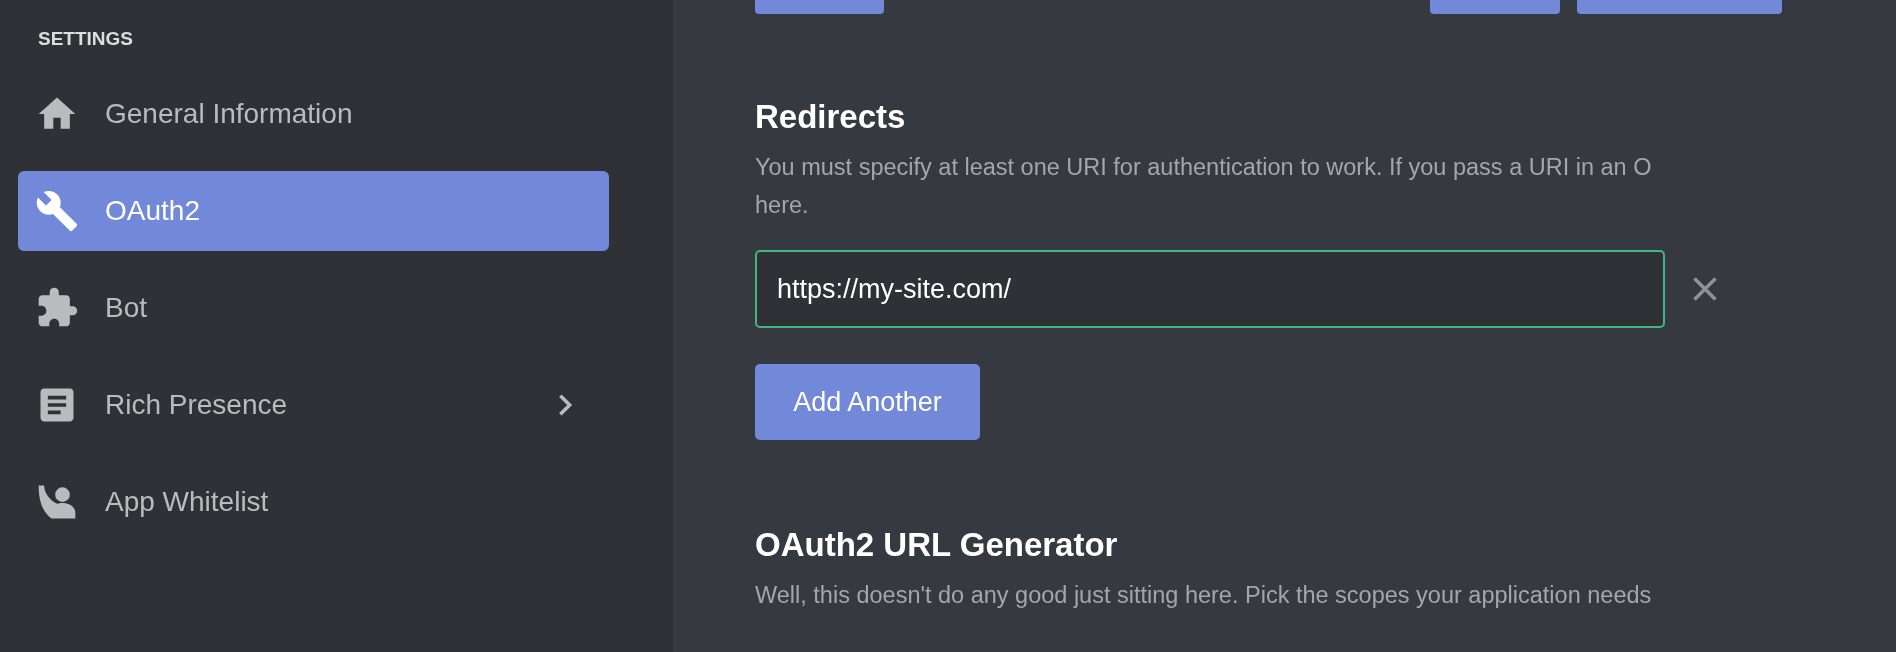  What do you see at coordinates (1705, 289) in the screenshot?
I see `close-icon` at bounding box center [1705, 289].